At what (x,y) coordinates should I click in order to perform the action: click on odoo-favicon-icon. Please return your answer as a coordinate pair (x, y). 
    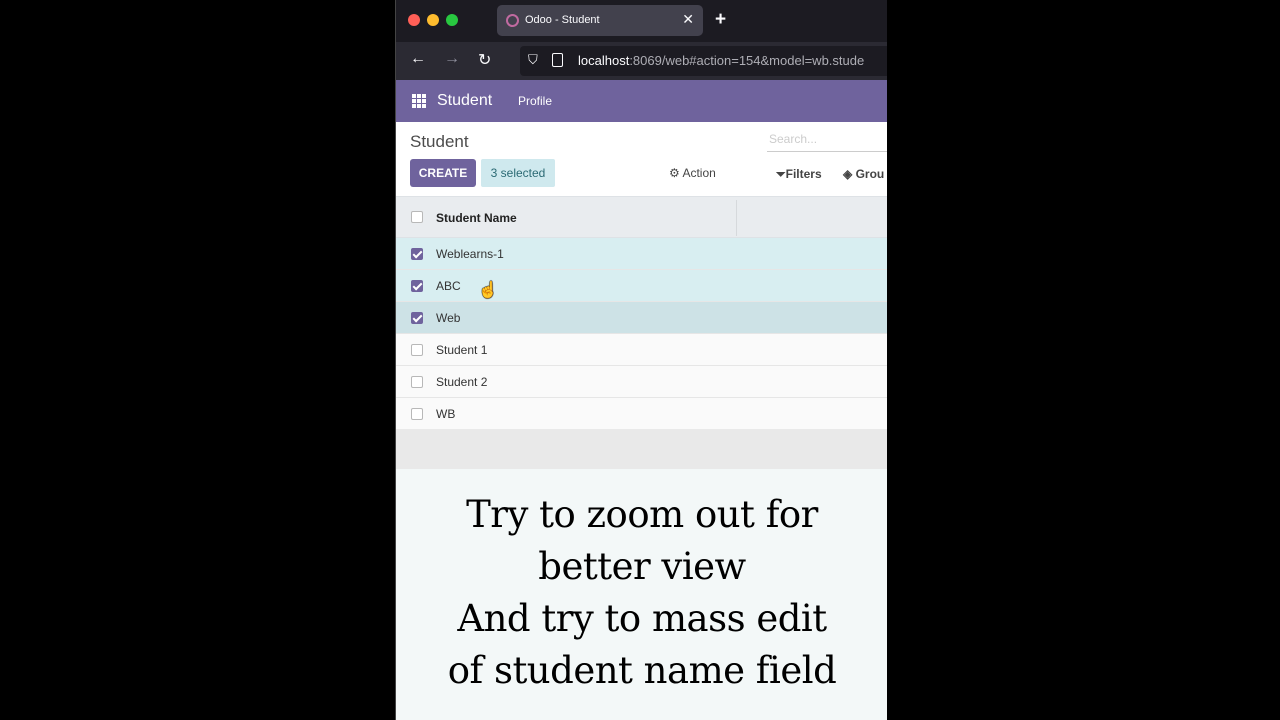
    Looking at the image, I should click on (512, 20).